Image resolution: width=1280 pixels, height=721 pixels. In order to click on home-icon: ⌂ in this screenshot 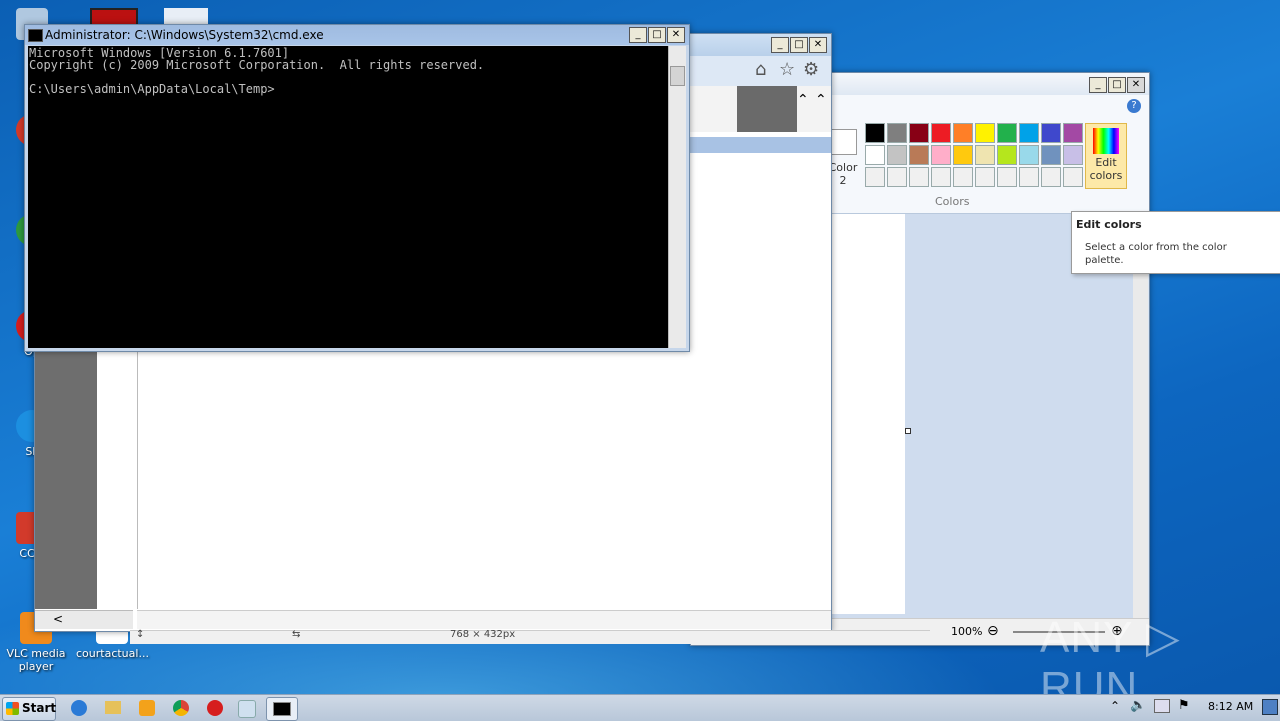, I will do `click(760, 69)`.